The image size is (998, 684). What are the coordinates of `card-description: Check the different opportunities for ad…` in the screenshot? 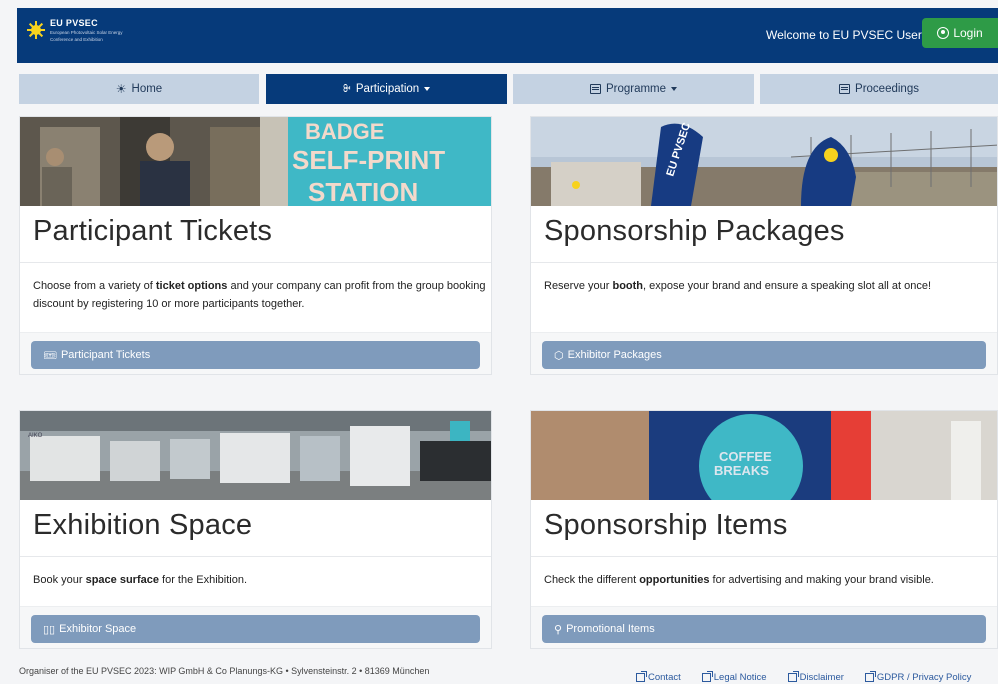 It's located at (739, 580).